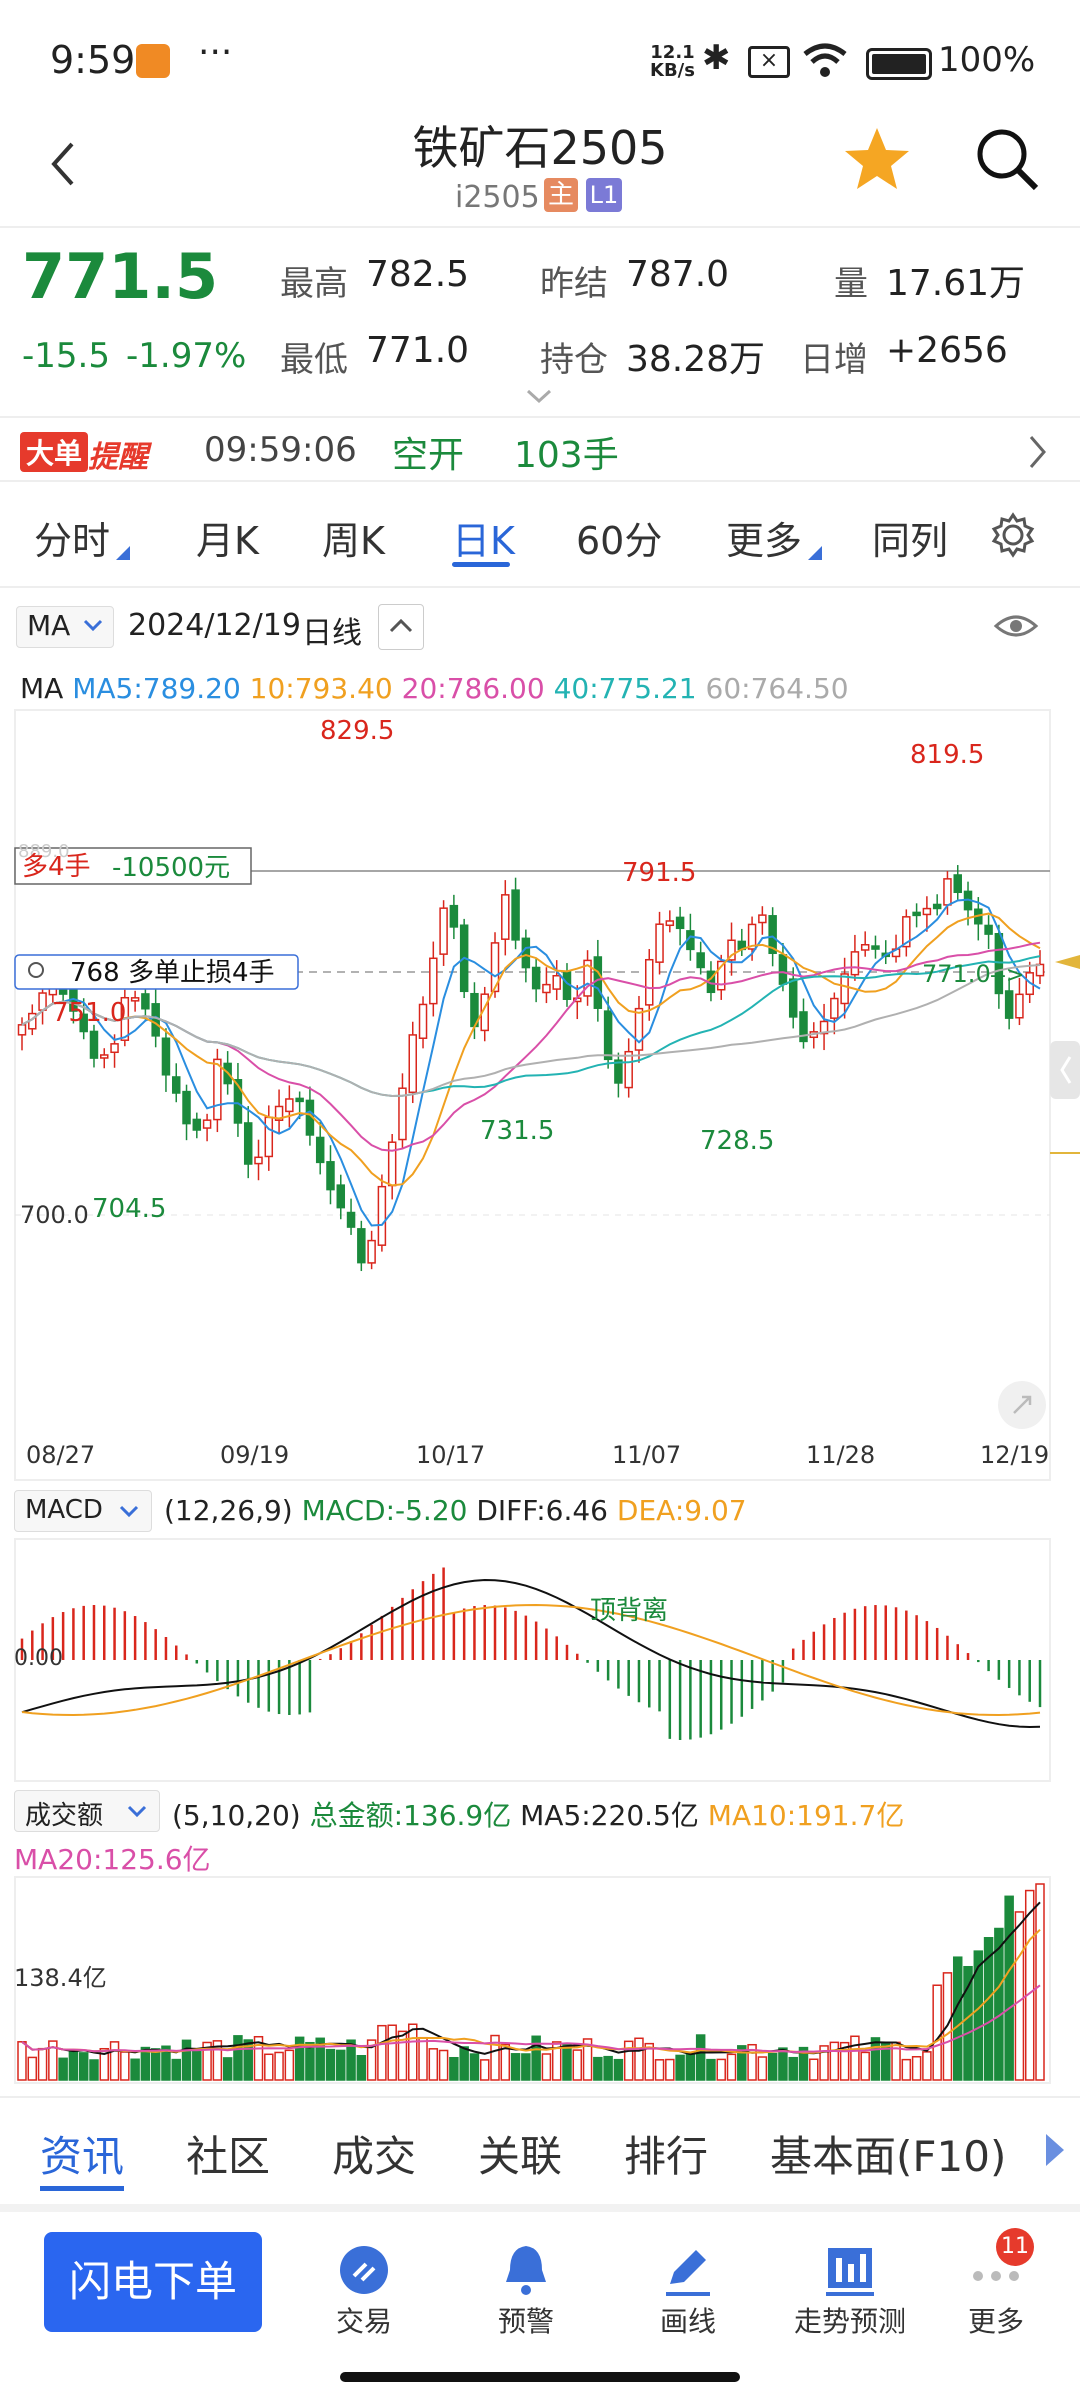 The image size is (1080, 2400). I want to click on trend-chart-icon, so click(850, 2270).